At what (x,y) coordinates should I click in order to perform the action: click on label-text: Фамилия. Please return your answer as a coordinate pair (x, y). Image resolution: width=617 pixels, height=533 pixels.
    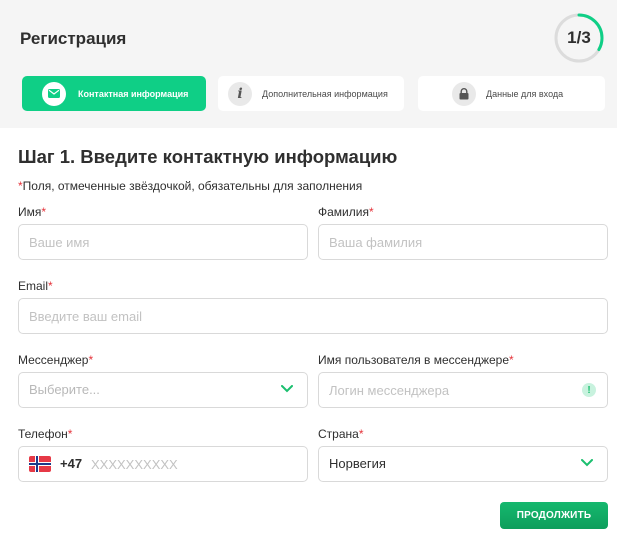
    Looking at the image, I should click on (343, 212).